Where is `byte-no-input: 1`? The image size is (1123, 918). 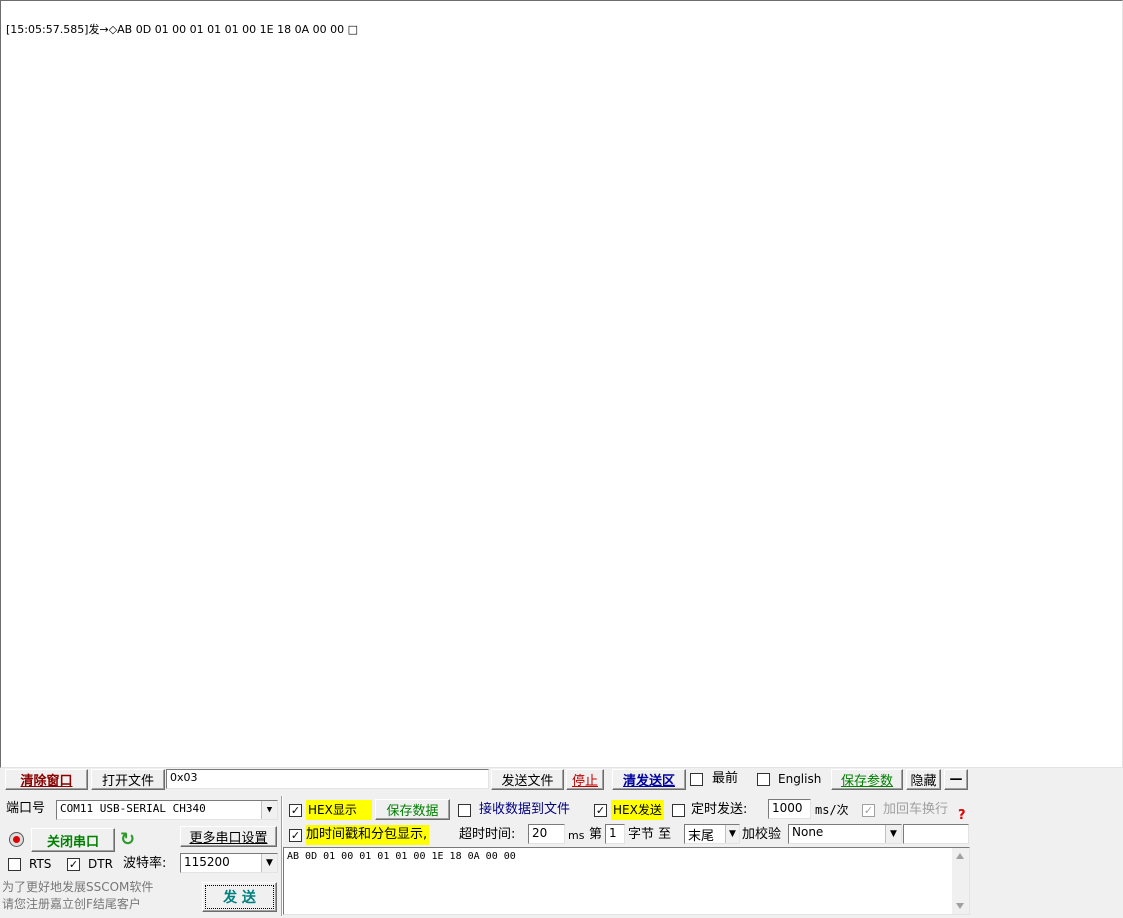
byte-no-input: 1 is located at coordinates (615, 834).